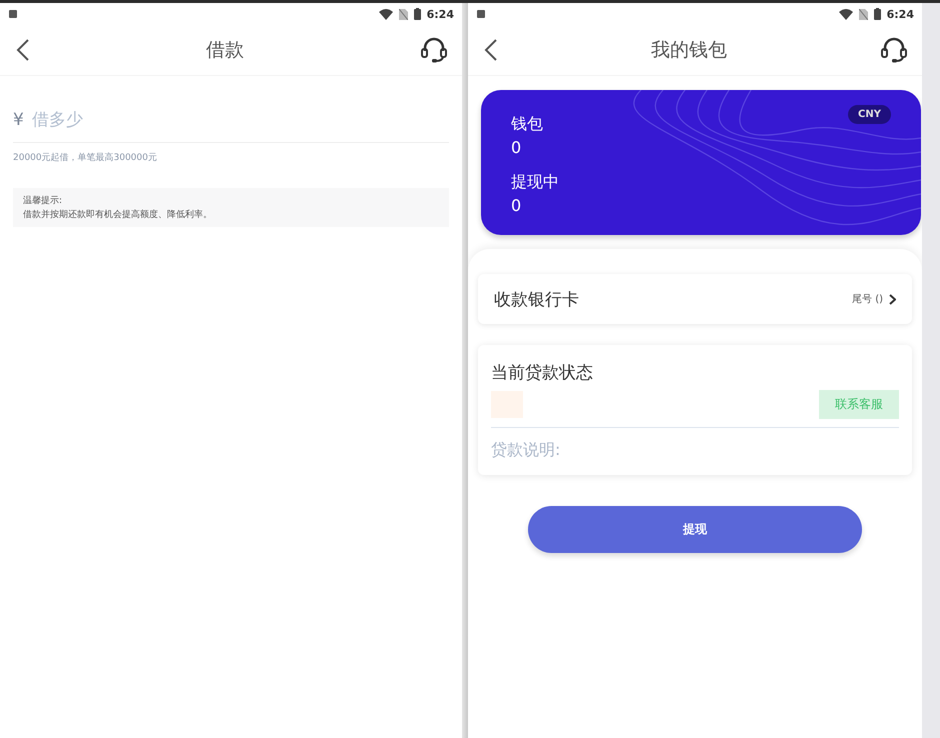 The image size is (940, 738). Describe the element at coordinates (526, 450) in the screenshot. I see `loan-note-label: 贷款说明:` at that location.